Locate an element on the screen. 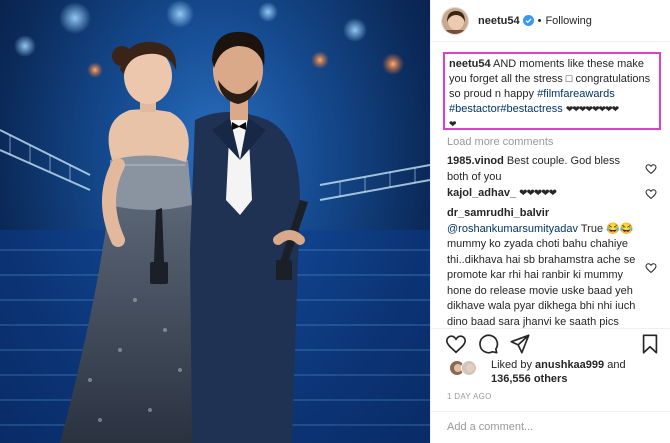  add-comment-bar is located at coordinates (550, 427).